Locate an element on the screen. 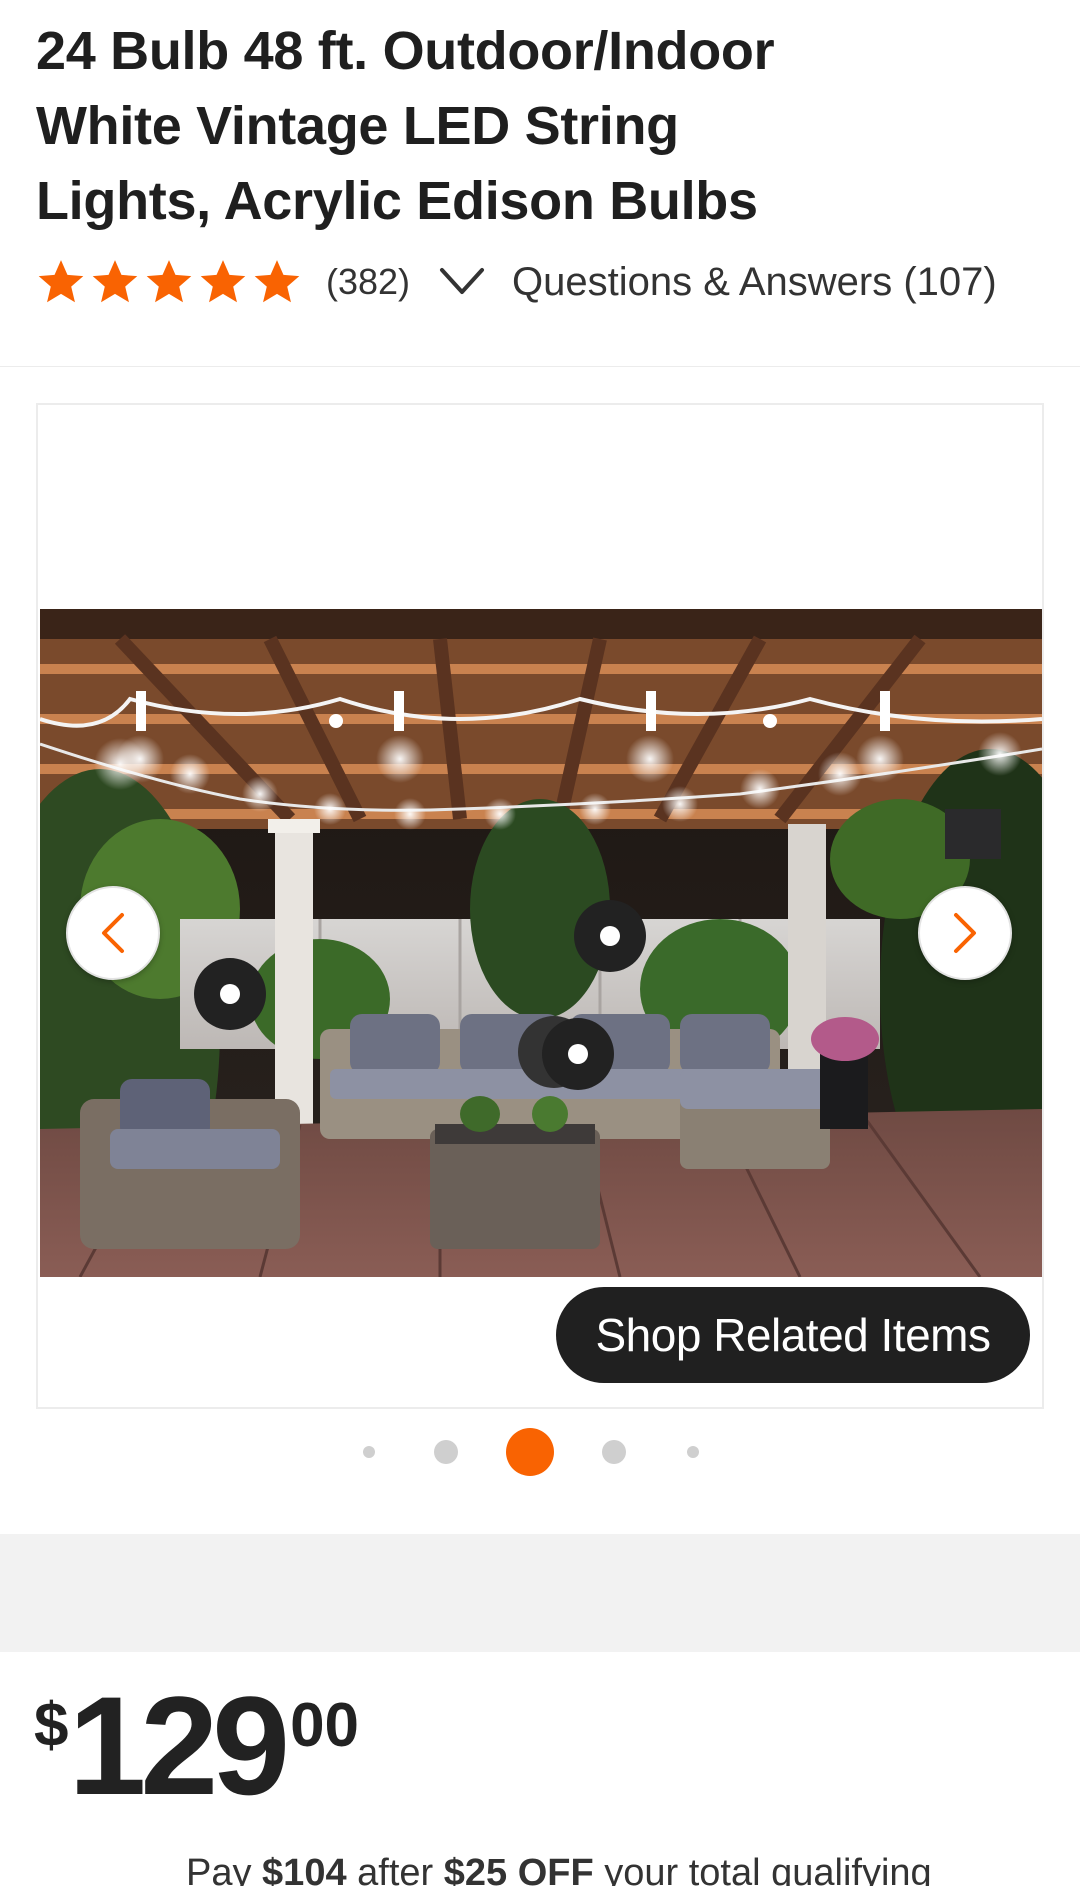 The image size is (1080, 1886). promo-suffix: your total qualifying is located at coordinates (762, 1869).